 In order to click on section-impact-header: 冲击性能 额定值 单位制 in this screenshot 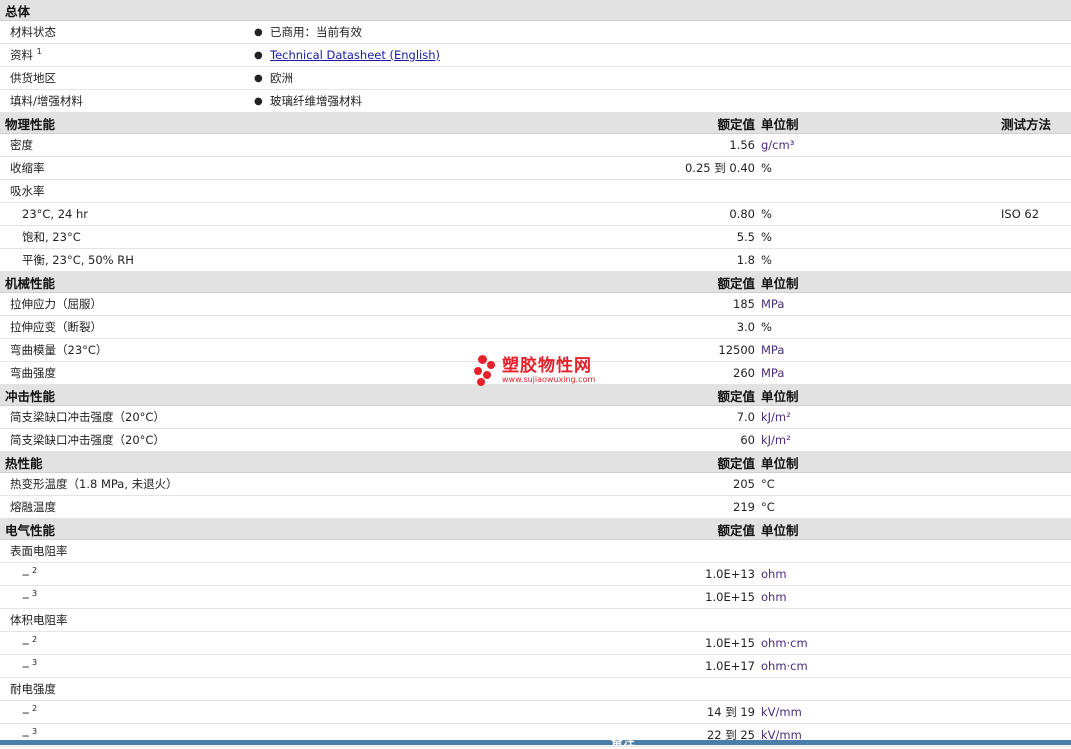, I will do `click(535, 395)`.